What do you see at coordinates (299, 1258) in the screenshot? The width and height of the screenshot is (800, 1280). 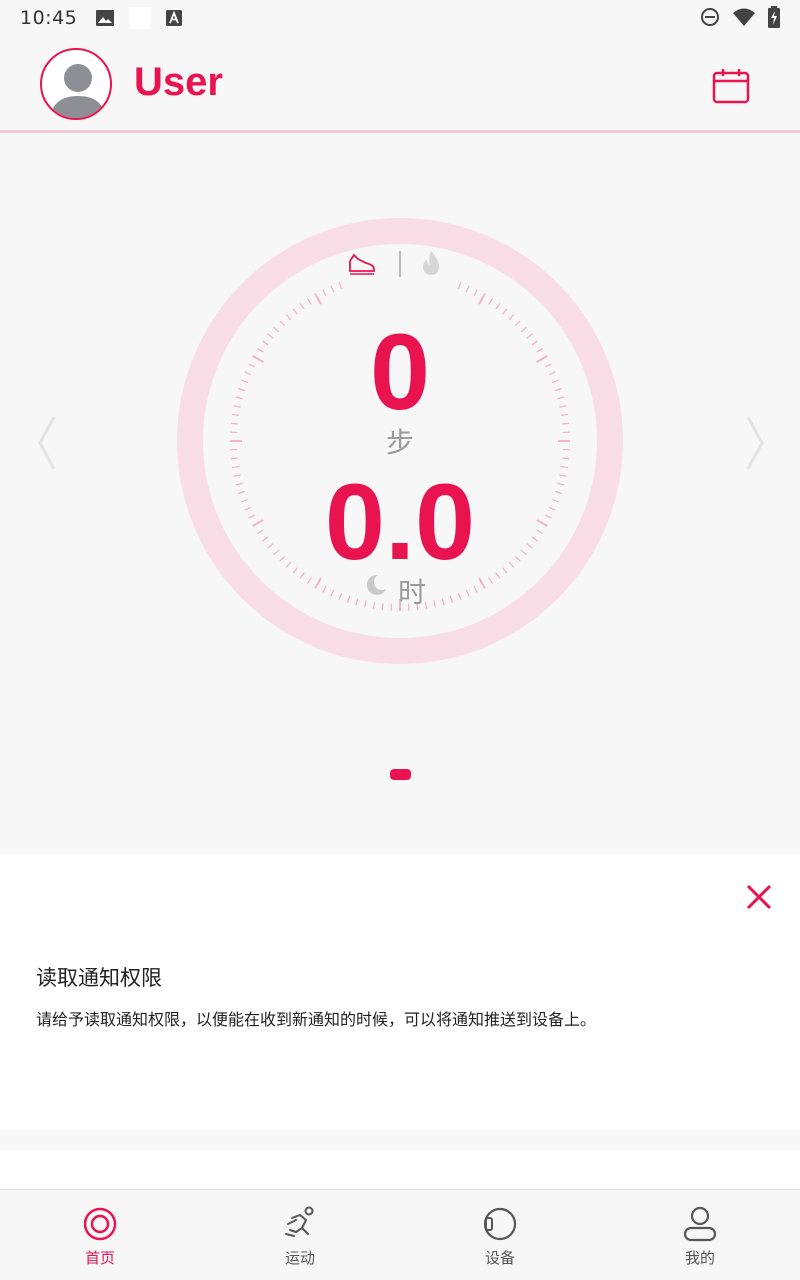 I see `nav-label-exercise: 运动` at bounding box center [299, 1258].